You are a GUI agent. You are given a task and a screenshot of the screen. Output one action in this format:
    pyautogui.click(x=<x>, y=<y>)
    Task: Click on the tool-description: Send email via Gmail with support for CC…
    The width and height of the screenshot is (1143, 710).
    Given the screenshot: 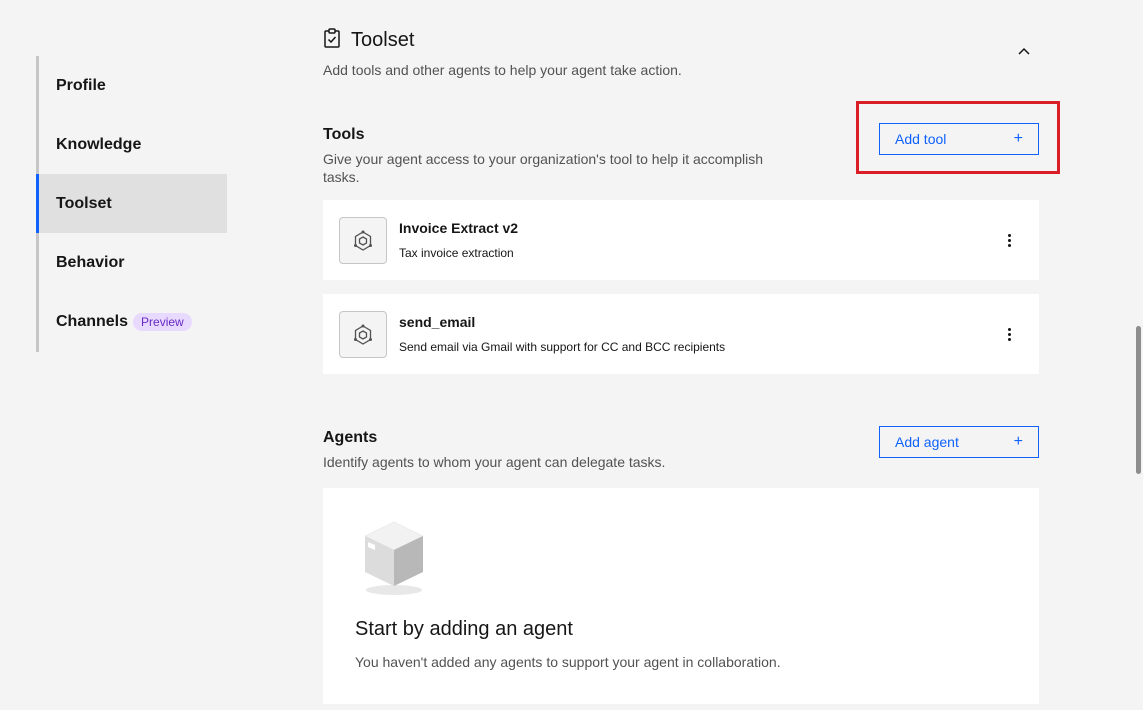 What is the action you would take?
    pyautogui.click(x=562, y=347)
    